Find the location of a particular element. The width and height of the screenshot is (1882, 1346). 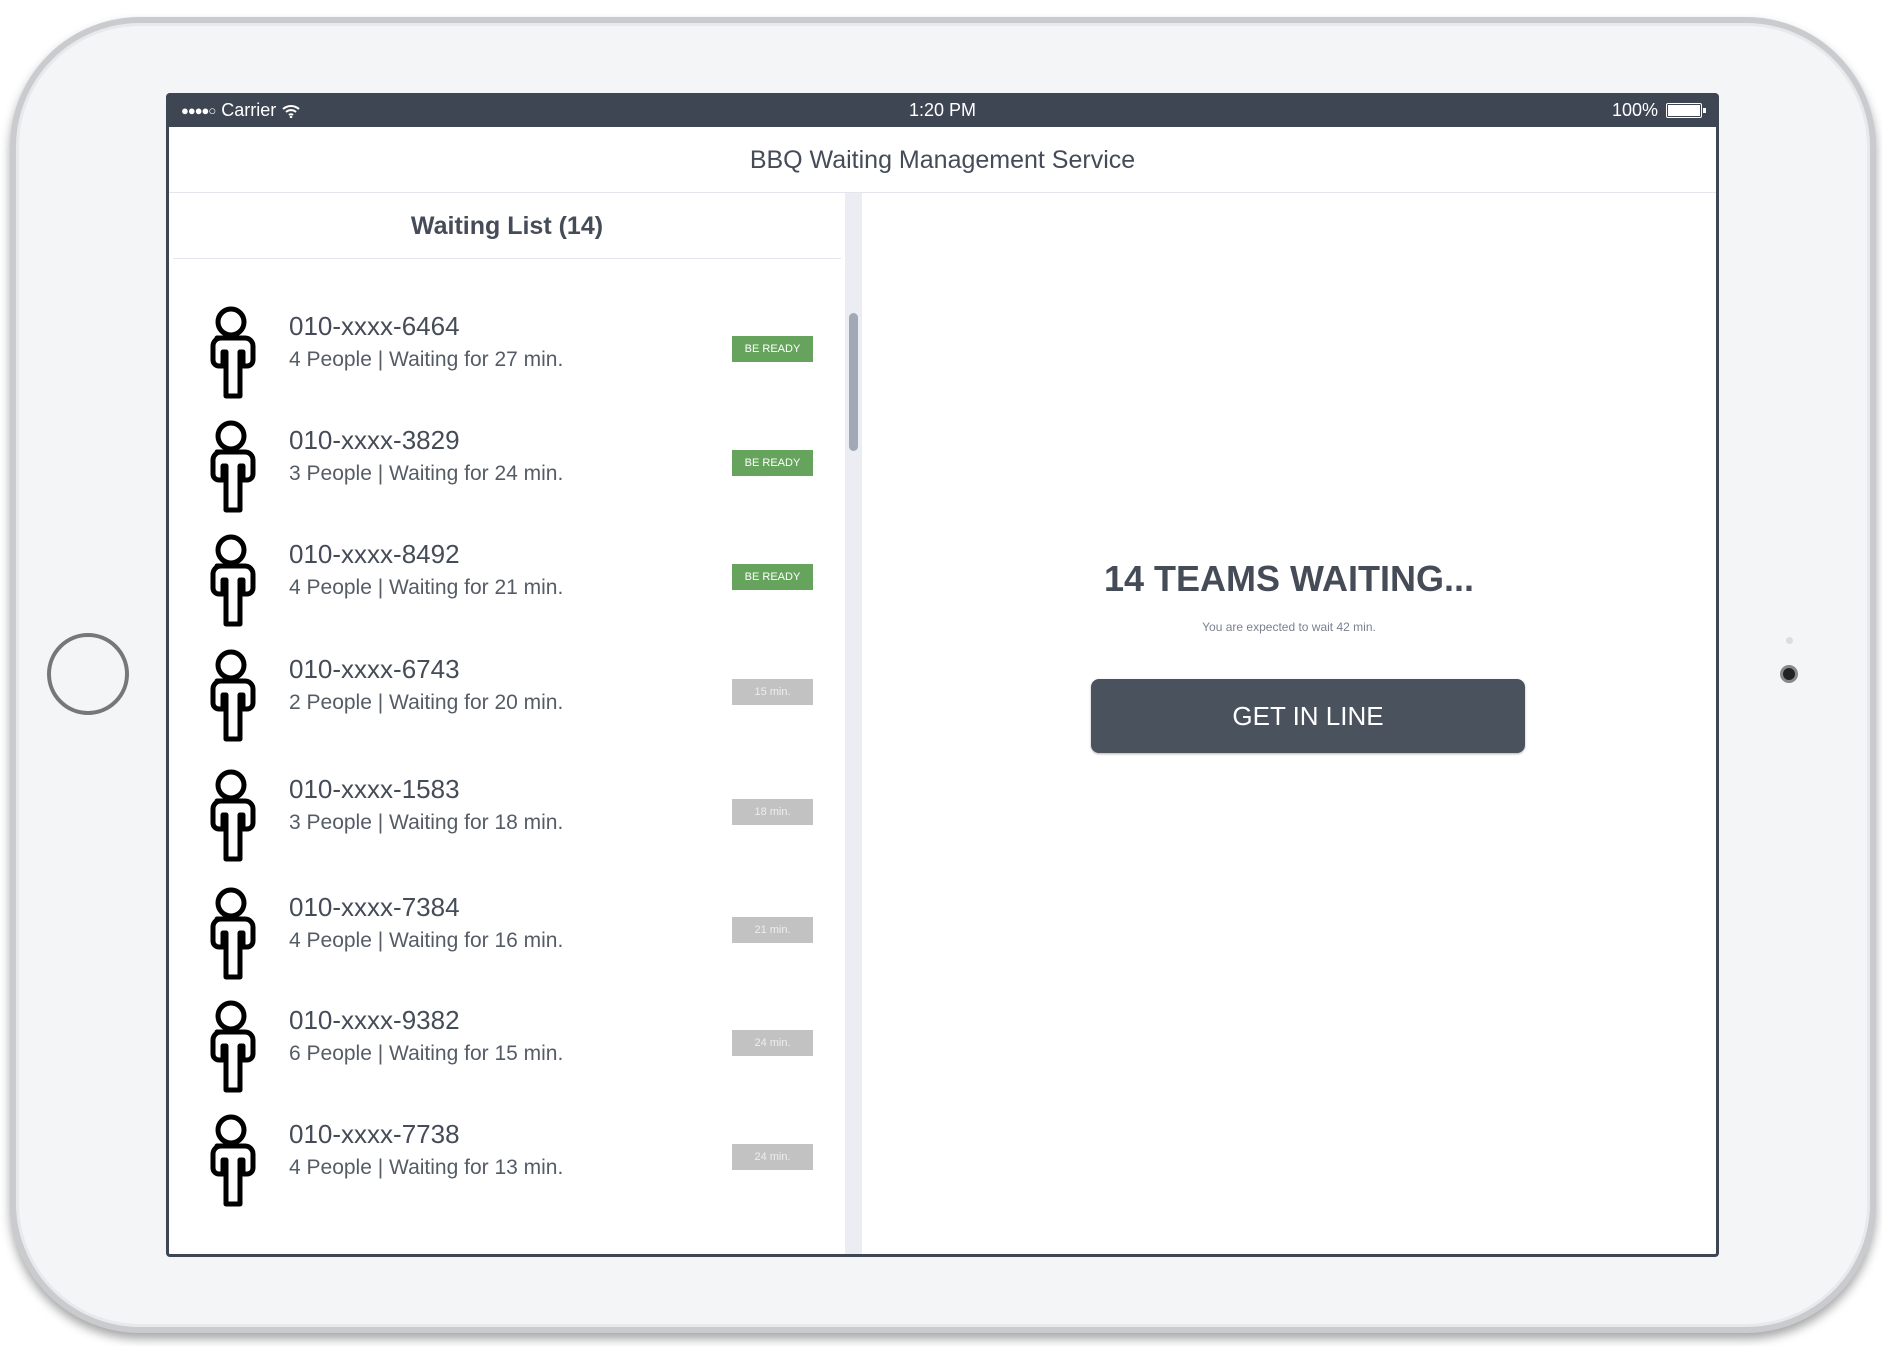

party-info: 4 People | Waiting for 27 min. is located at coordinates (426, 359).